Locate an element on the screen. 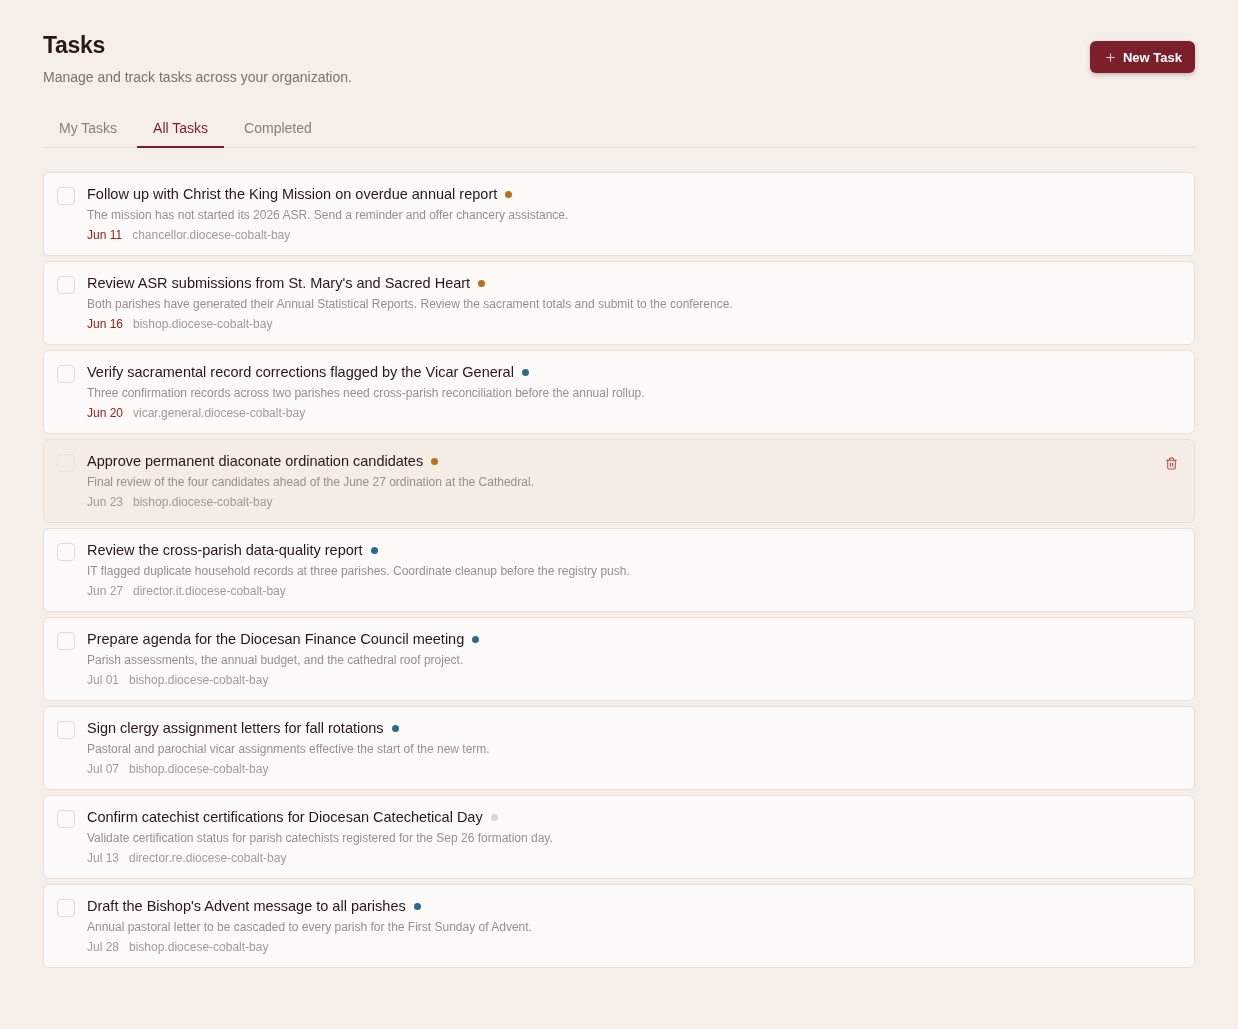 Image resolution: width=1238 pixels, height=1029 pixels. due-date: Jul 28 is located at coordinates (103, 947).